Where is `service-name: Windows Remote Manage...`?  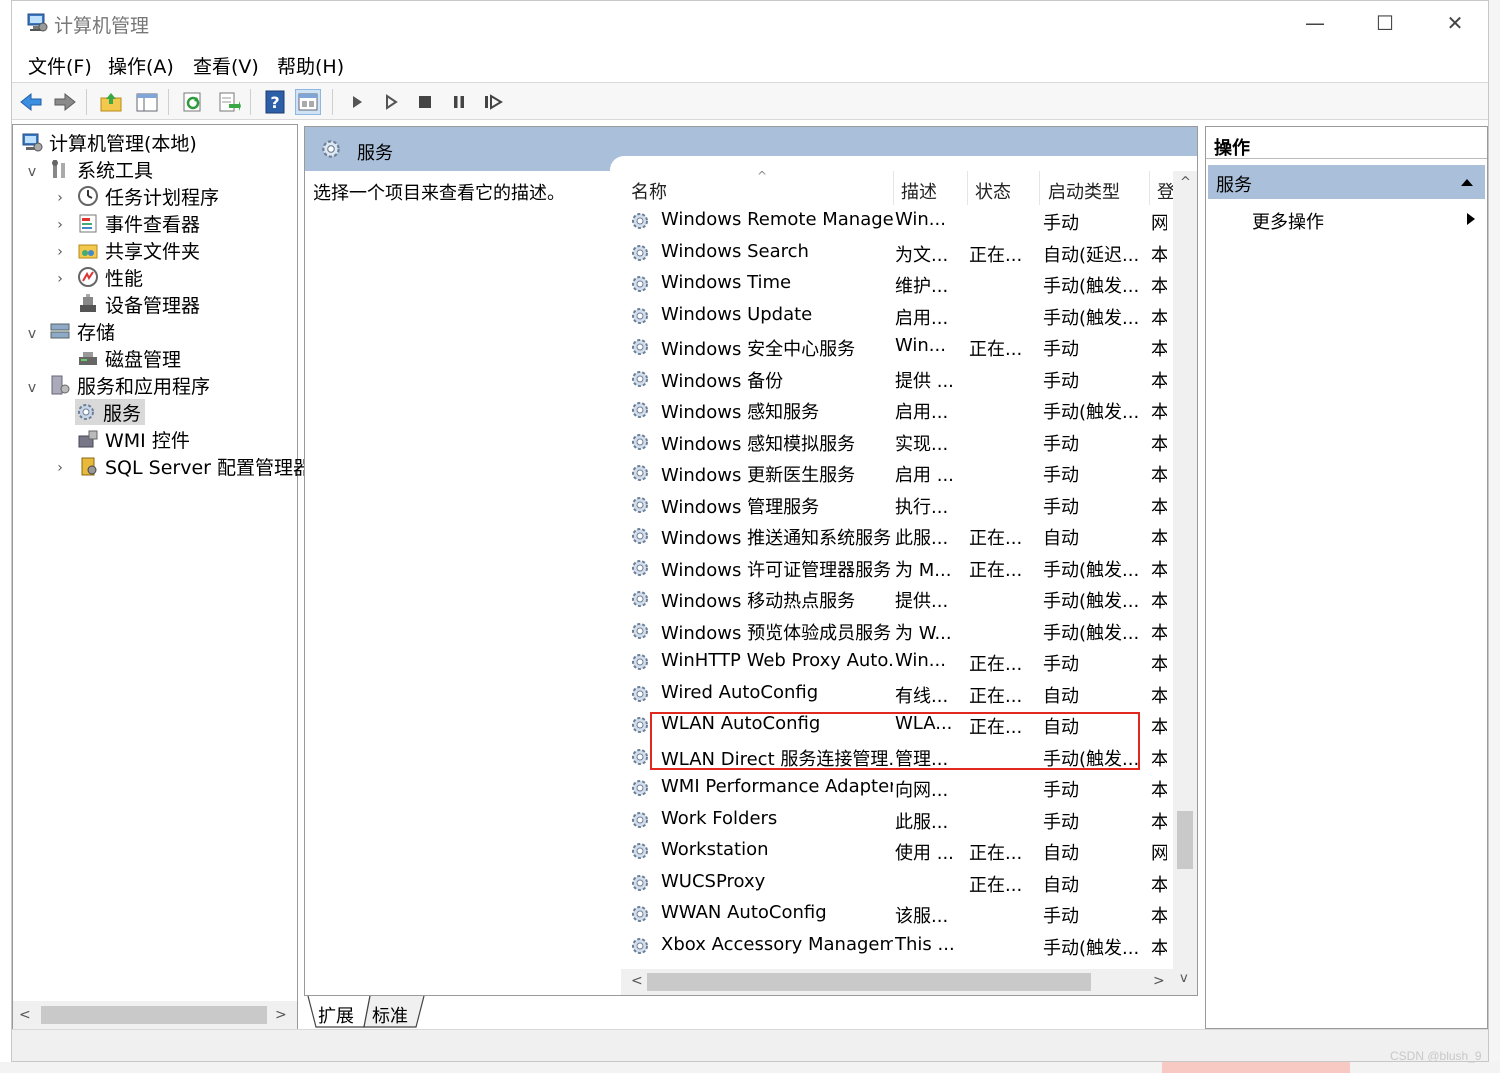 service-name: Windows Remote Manage... is located at coordinates (777, 219).